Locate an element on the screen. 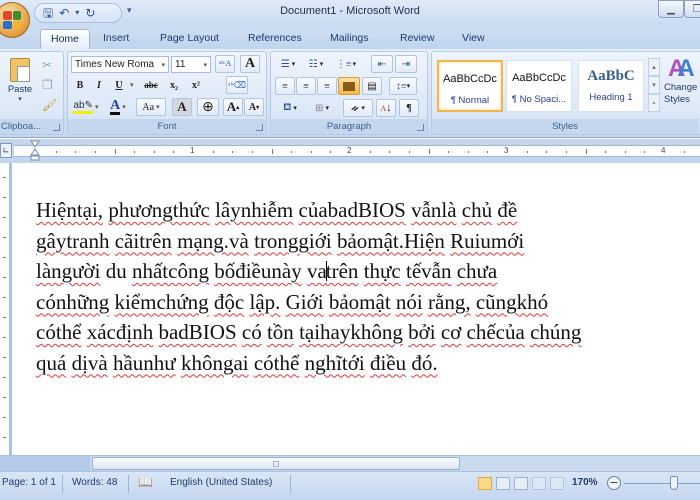 The width and height of the screenshot is (700, 500). misspelled-word: mạng.và is located at coordinates (213, 241).